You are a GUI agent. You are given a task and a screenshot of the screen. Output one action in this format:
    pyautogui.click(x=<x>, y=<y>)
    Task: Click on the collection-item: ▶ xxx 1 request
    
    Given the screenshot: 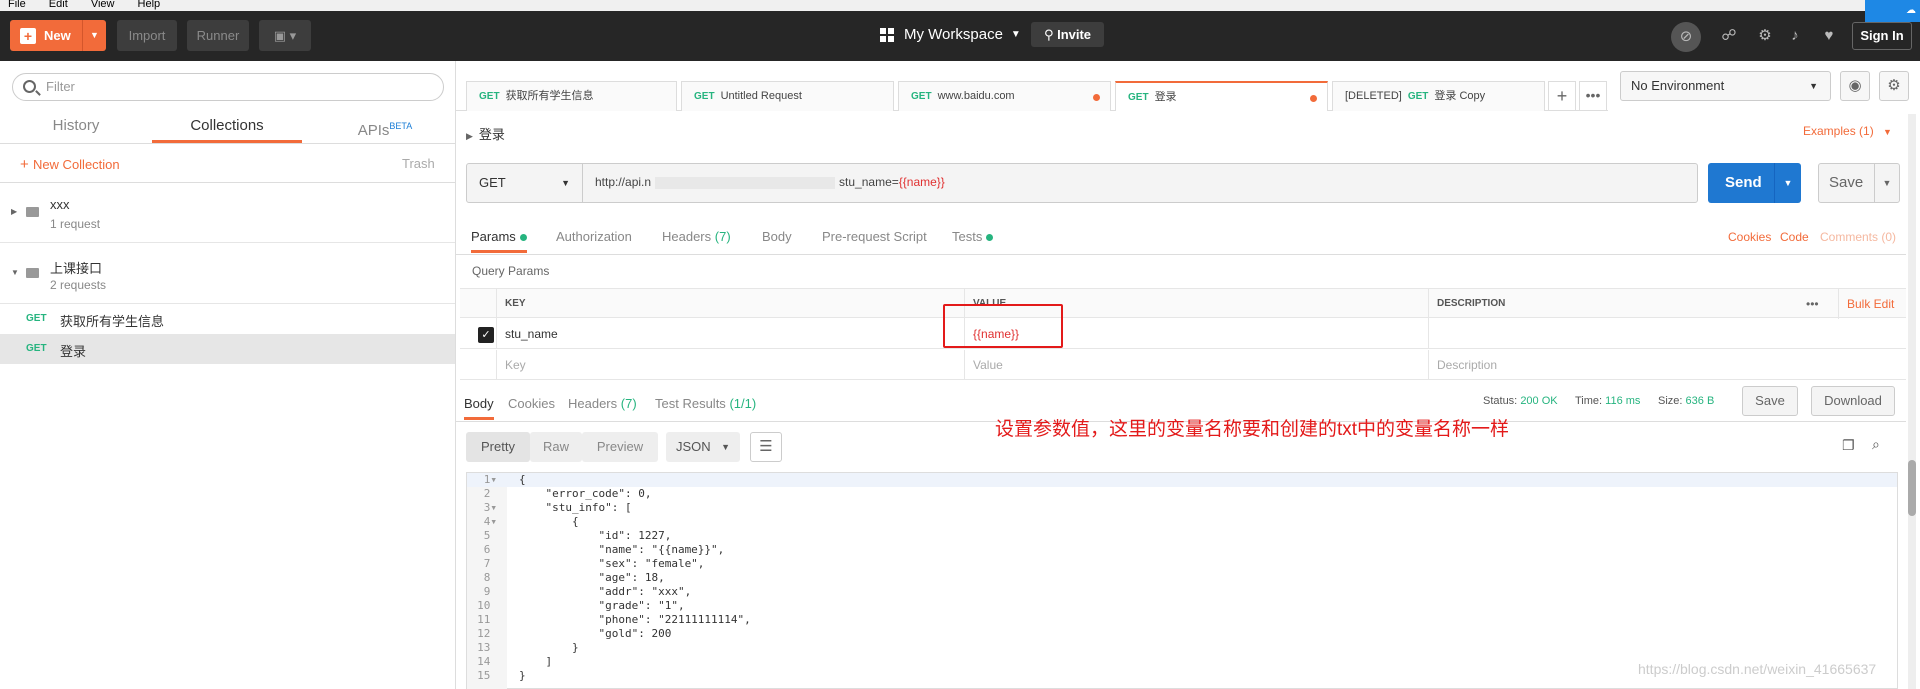 What is the action you would take?
    pyautogui.click(x=227, y=213)
    